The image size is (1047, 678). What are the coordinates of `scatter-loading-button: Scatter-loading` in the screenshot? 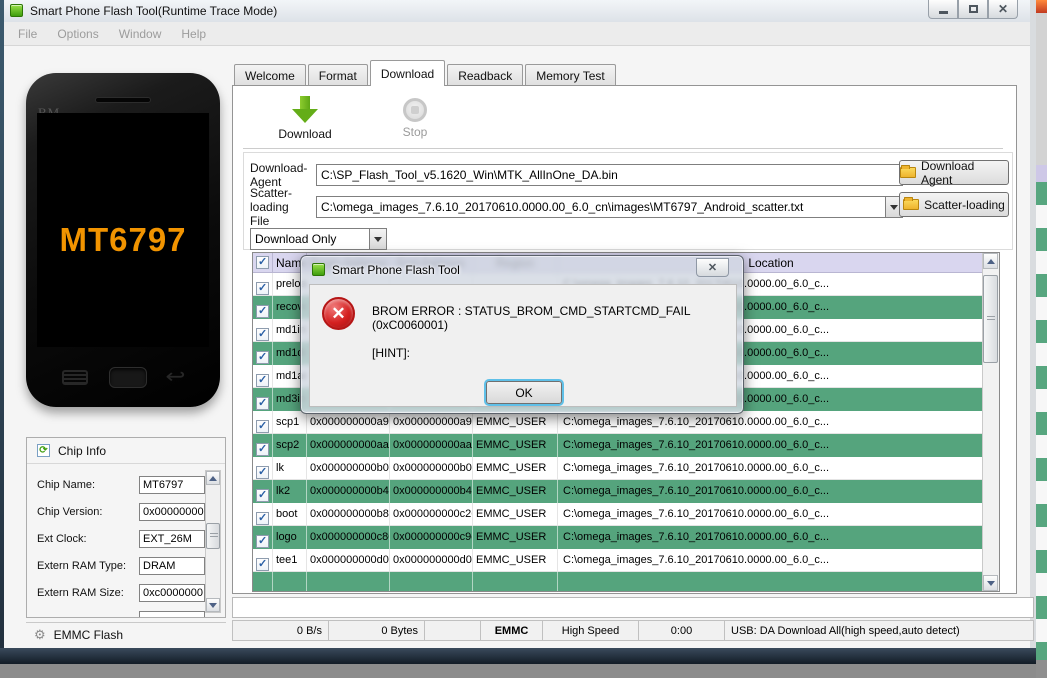 It's located at (954, 204).